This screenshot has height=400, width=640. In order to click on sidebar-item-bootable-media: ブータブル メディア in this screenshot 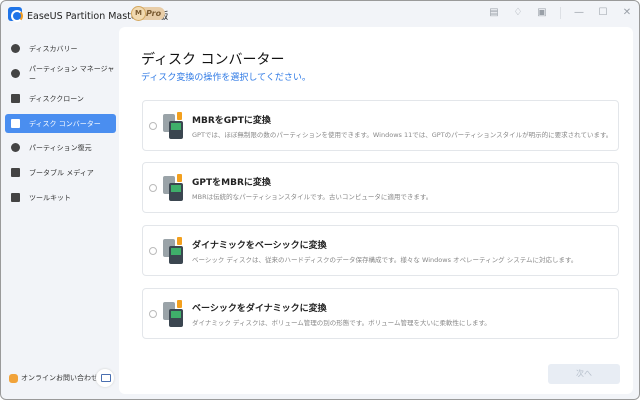, I will do `click(60, 172)`.